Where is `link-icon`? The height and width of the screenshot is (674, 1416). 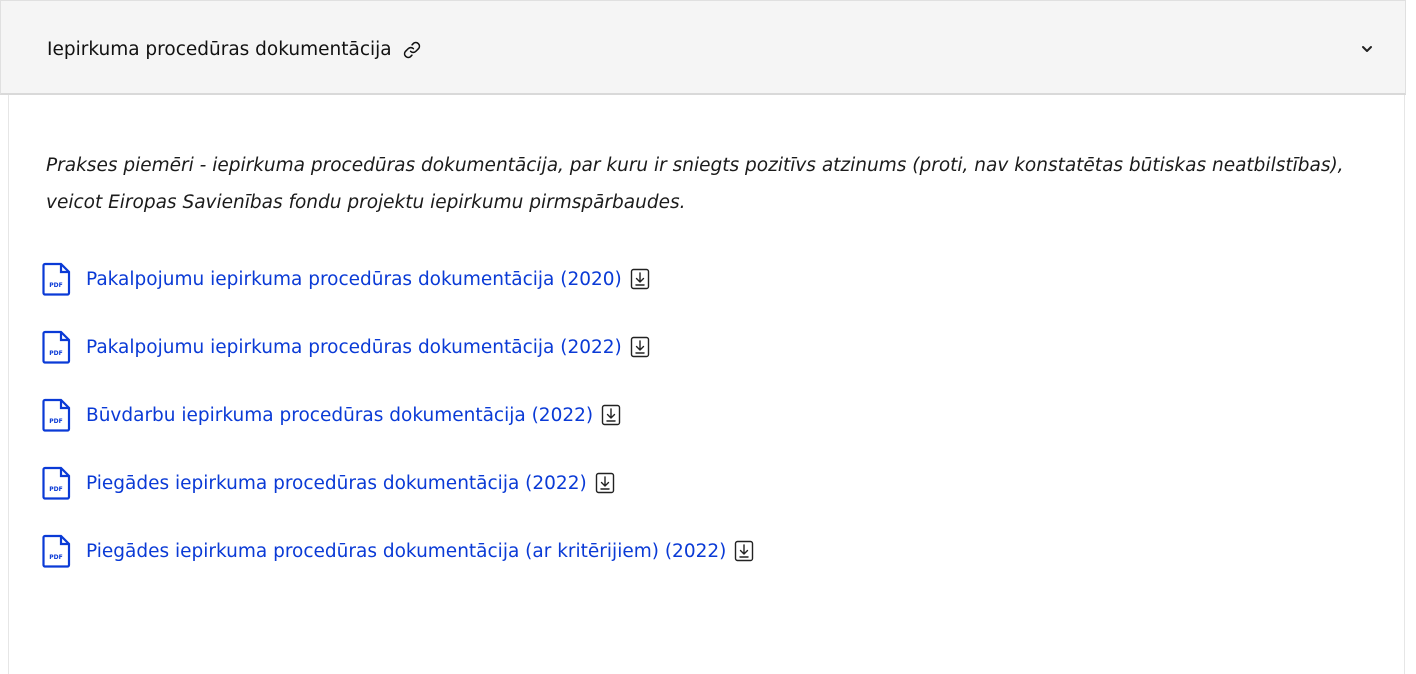 link-icon is located at coordinates (412, 50).